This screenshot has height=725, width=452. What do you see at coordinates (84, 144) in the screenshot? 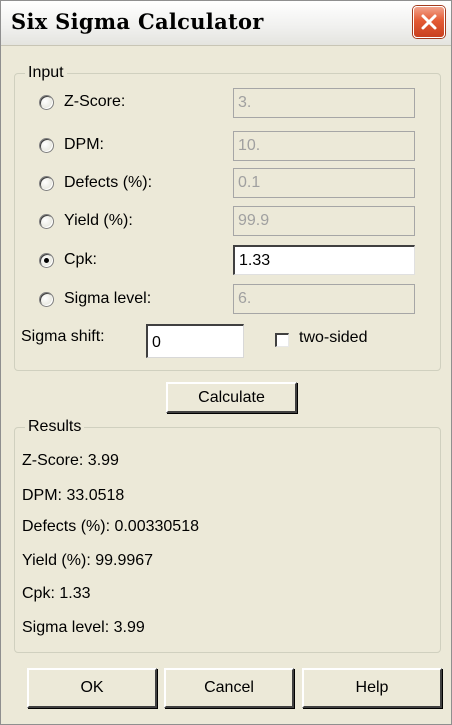
I see `radio-dpm-label: DPM:` at bounding box center [84, 144].